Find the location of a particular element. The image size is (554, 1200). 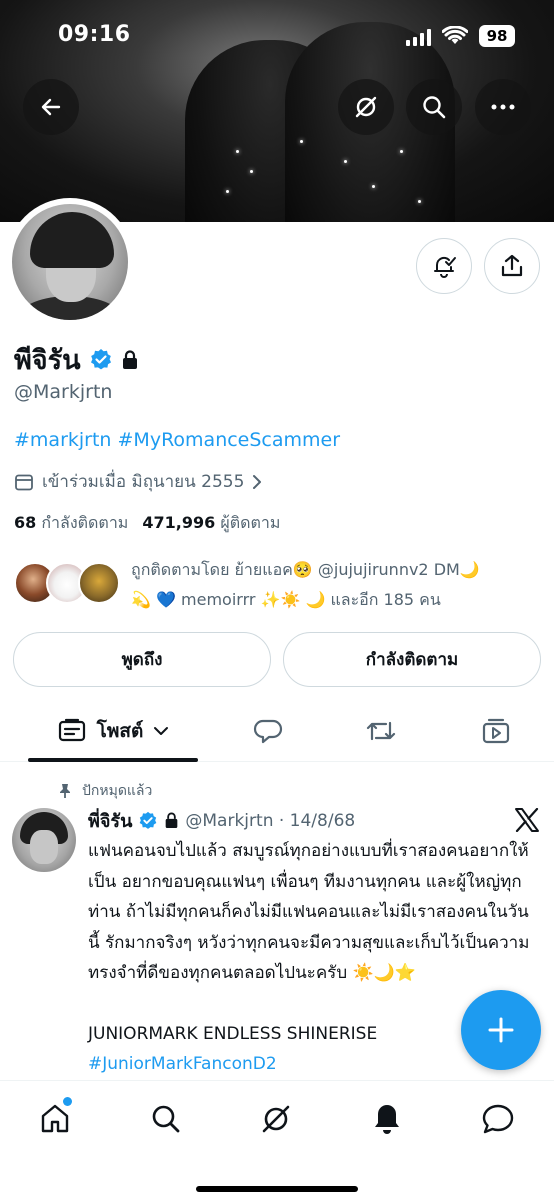

profile-name: พีจิรัน is located at coordinates (47, 360).